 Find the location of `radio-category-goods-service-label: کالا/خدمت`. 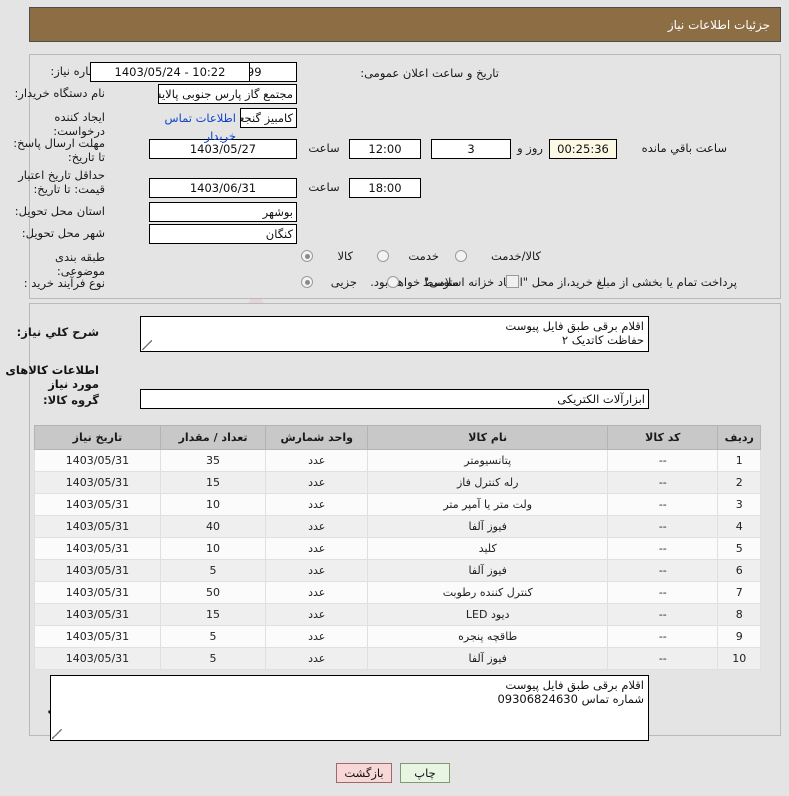

radio-category-goods-service-label: کالا/خدمت is located at coordinates (515, 256).